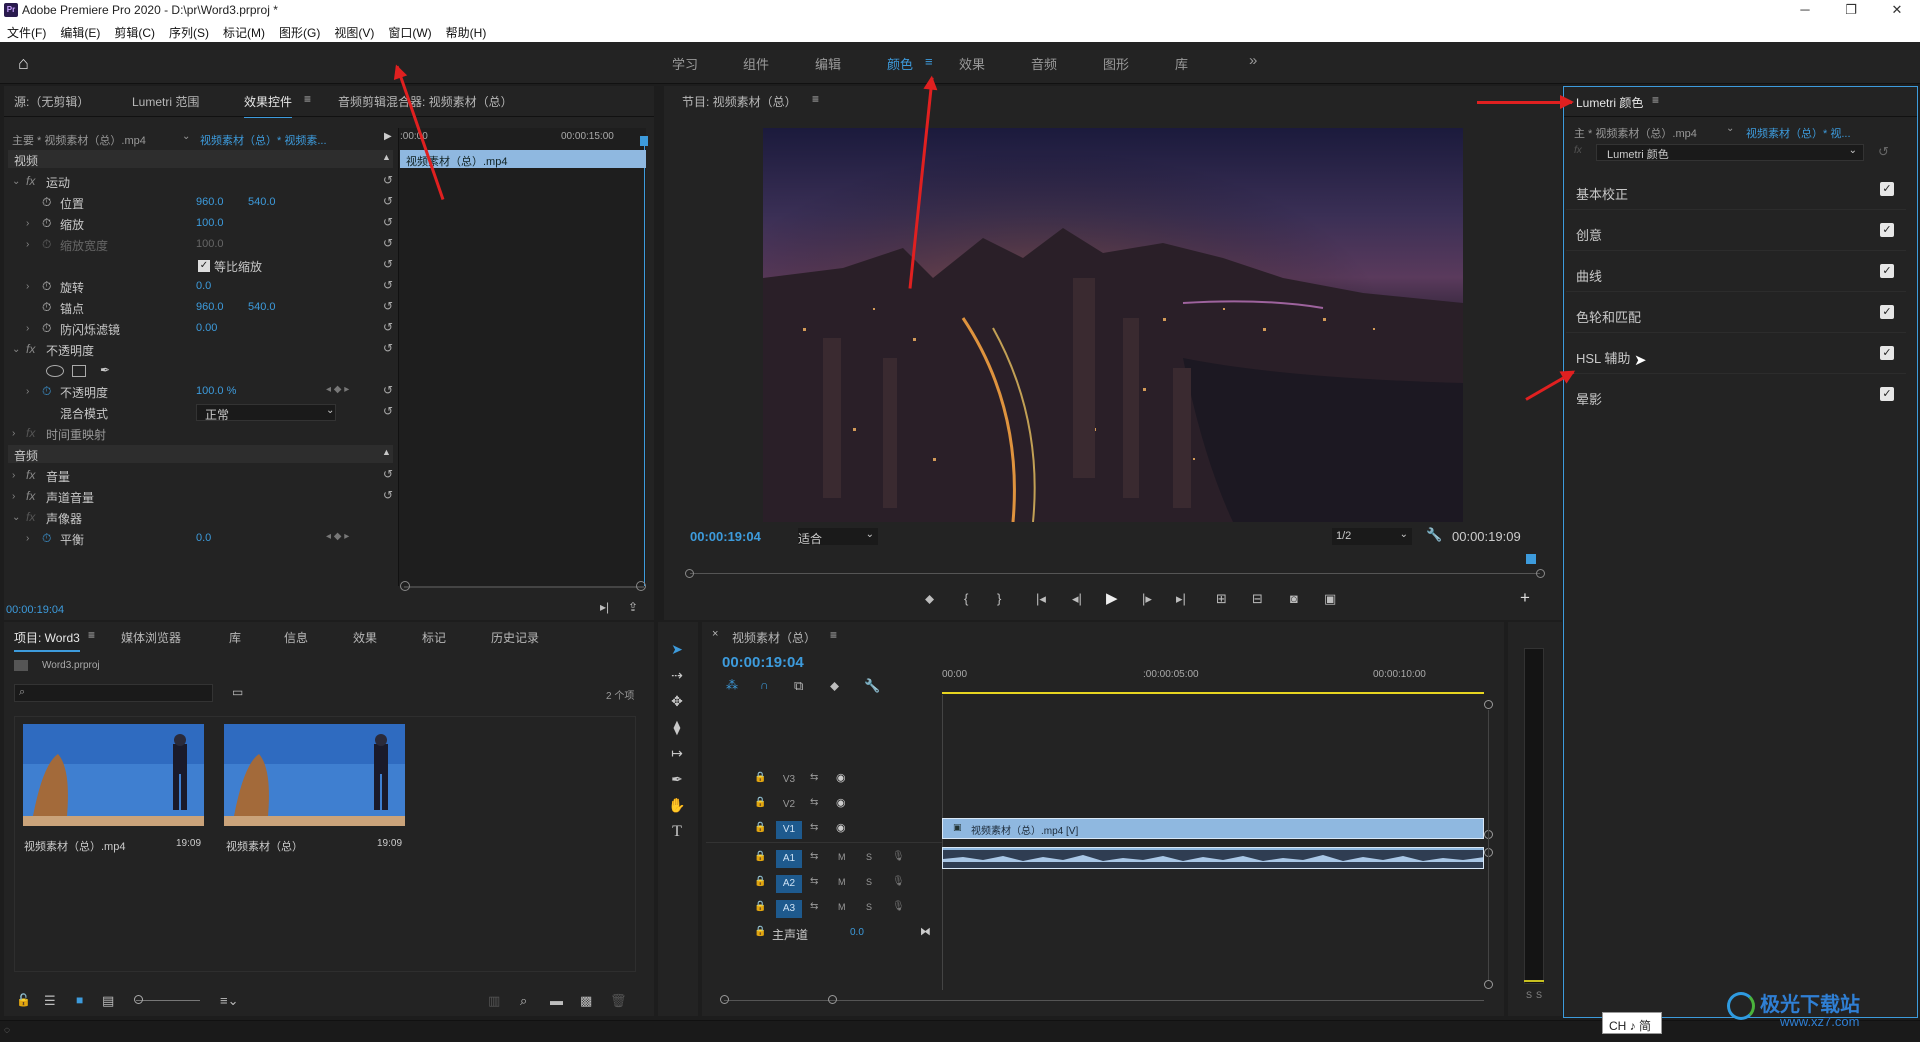 The width and height of the screenshot is (1920, 1042). I want to click on mark-out-icon: }, so click(999, 598).